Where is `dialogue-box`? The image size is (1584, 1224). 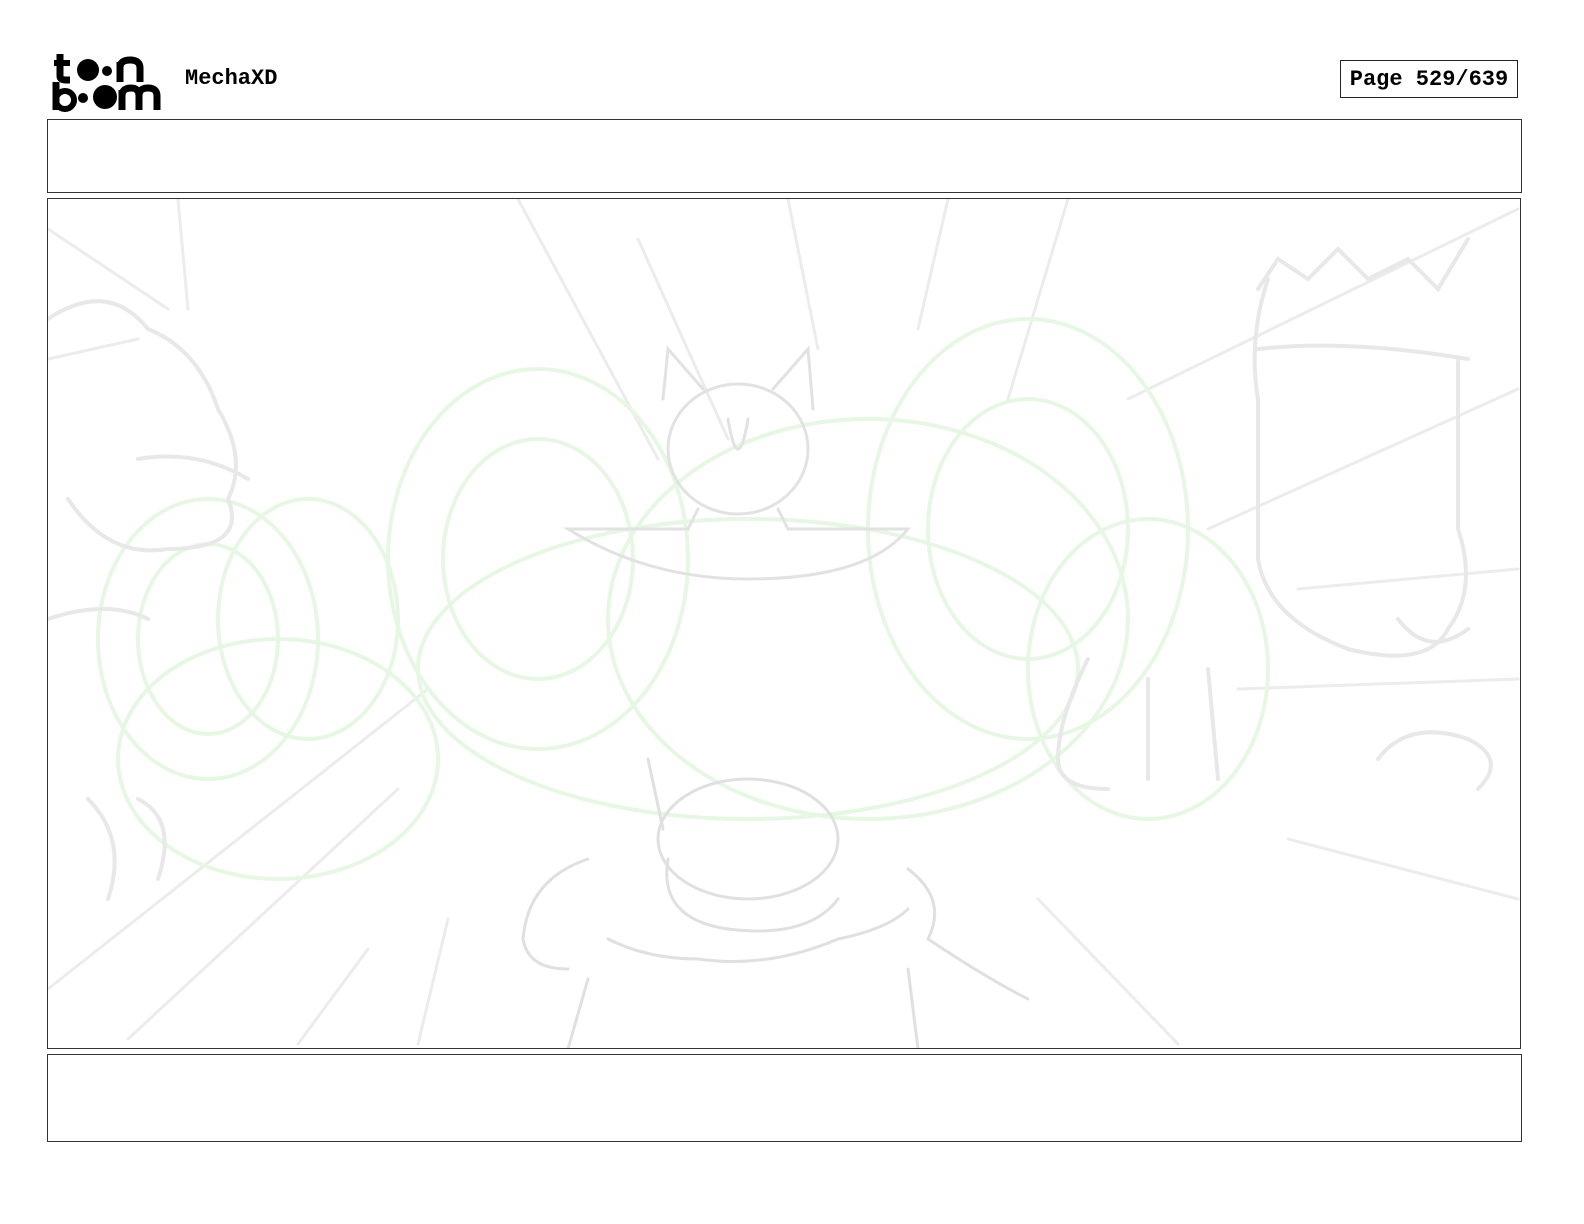 dialogue-box is located at coordinates (784, 156).